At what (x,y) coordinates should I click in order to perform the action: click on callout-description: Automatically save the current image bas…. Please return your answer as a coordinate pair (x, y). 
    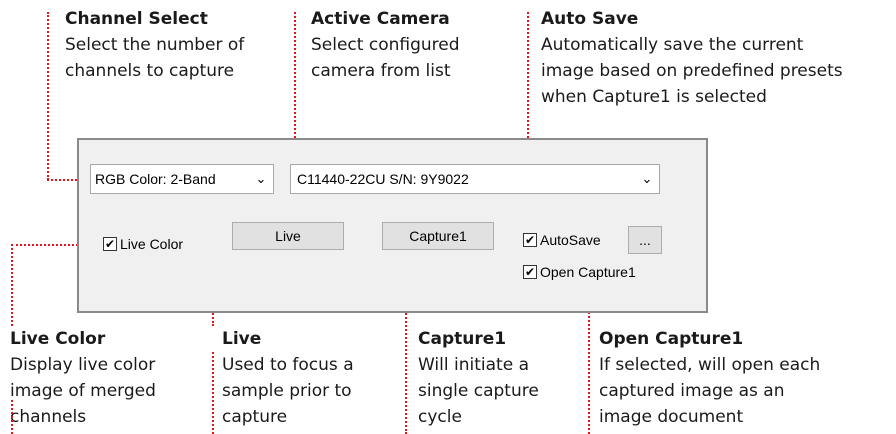
    Looking at the image, I should click on (692, 71).